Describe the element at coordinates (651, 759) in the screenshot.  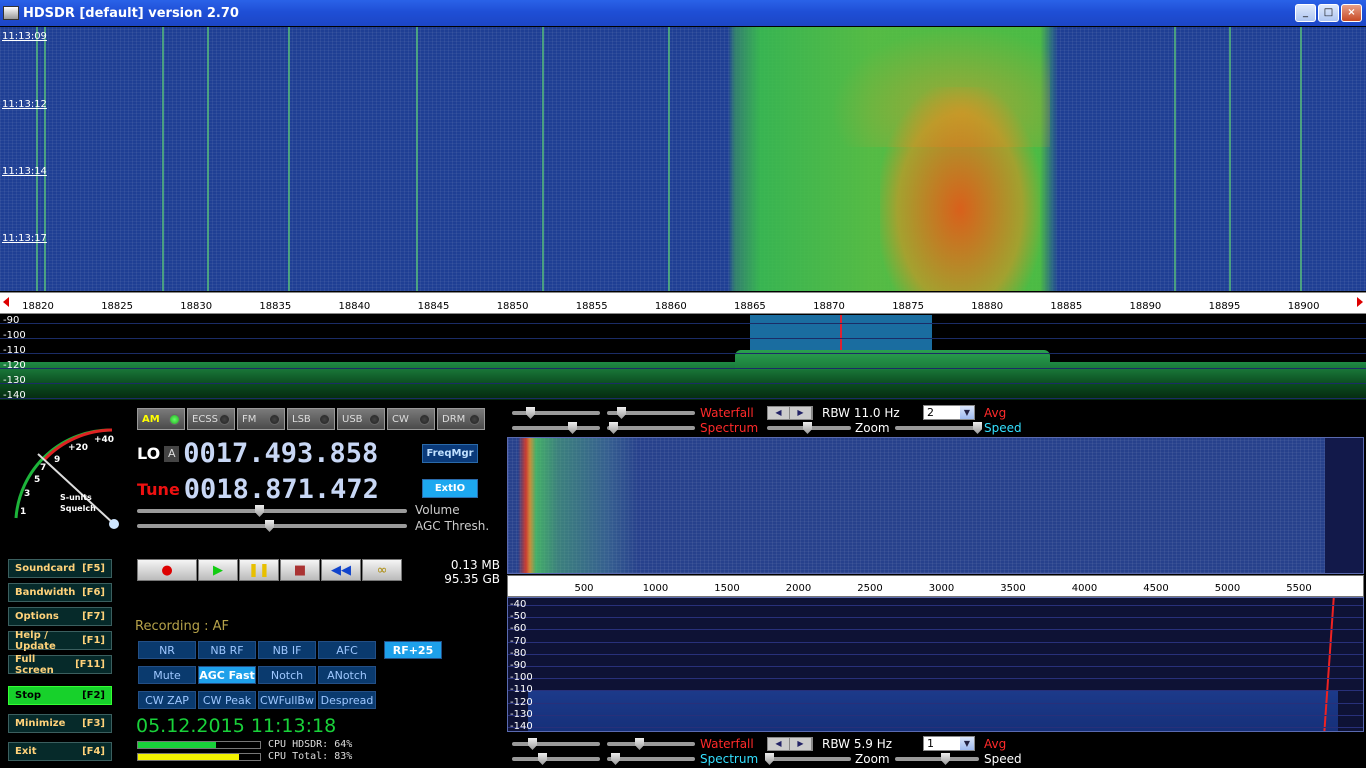
I see `af-spectrum-slider-2-bottom` at that location.